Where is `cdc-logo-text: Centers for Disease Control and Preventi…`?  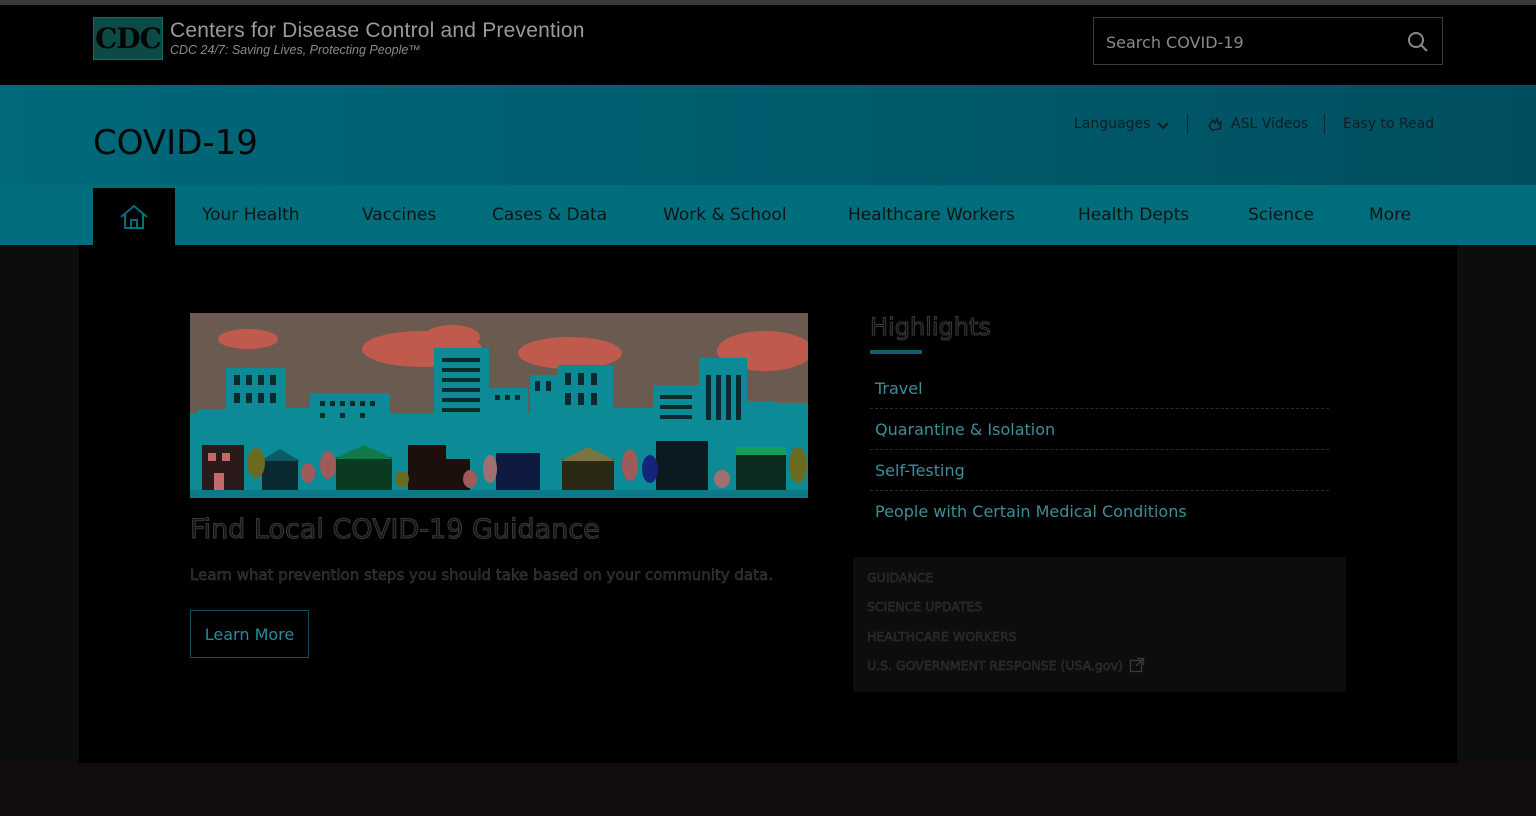
cdc-logo-text: Centers for Disease Control and Preventi… is located at coordinates (377, 38).